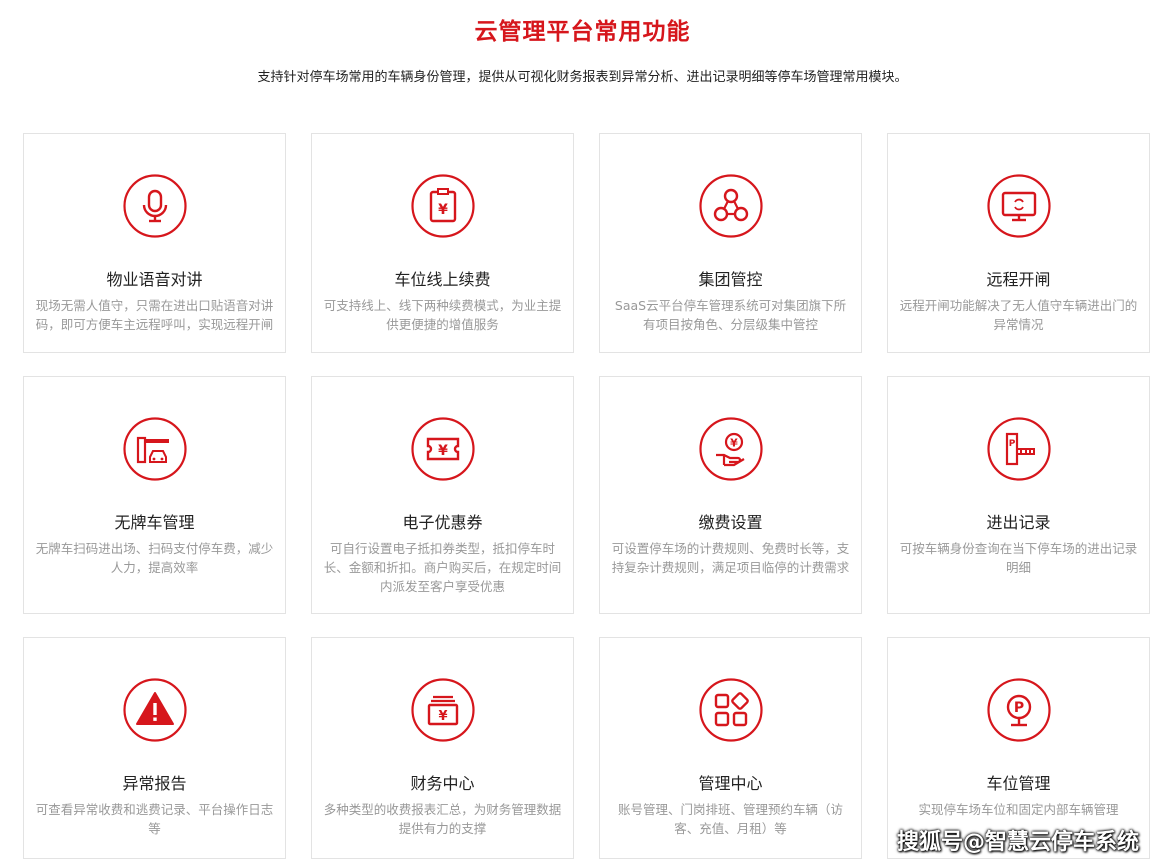 Image resolution: width=1165 pixels, height=866 pixels. Describe the element at coordinates (154, 558) in the screenshot. I see `feature-description: 无牌车扫码进出场、扫码支付停车费，减少人力，提高效率` at that location.